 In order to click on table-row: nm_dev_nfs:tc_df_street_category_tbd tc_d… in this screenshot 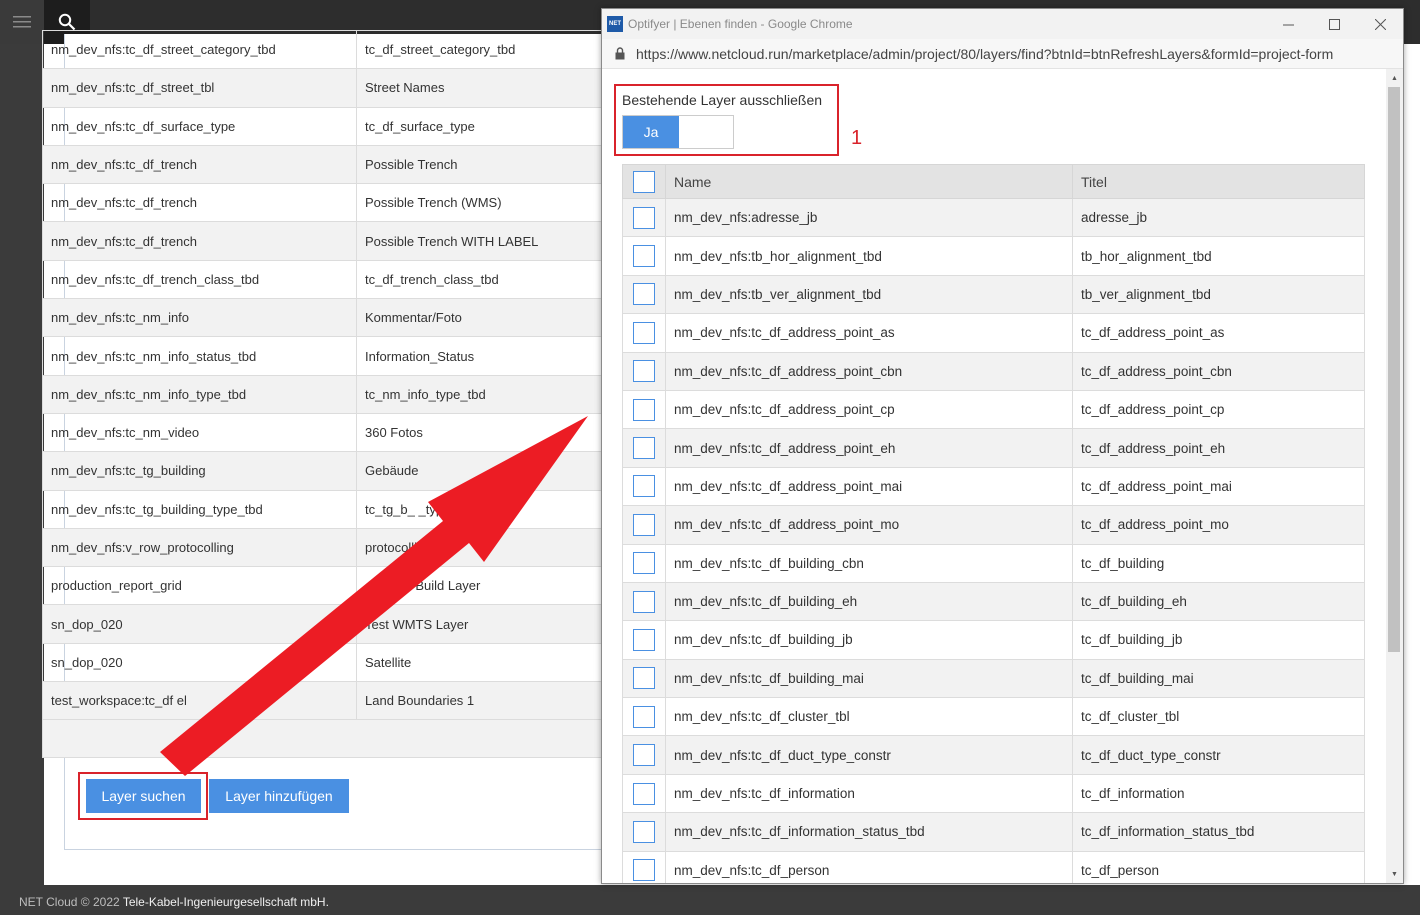, I will do `click(332, 49)`.